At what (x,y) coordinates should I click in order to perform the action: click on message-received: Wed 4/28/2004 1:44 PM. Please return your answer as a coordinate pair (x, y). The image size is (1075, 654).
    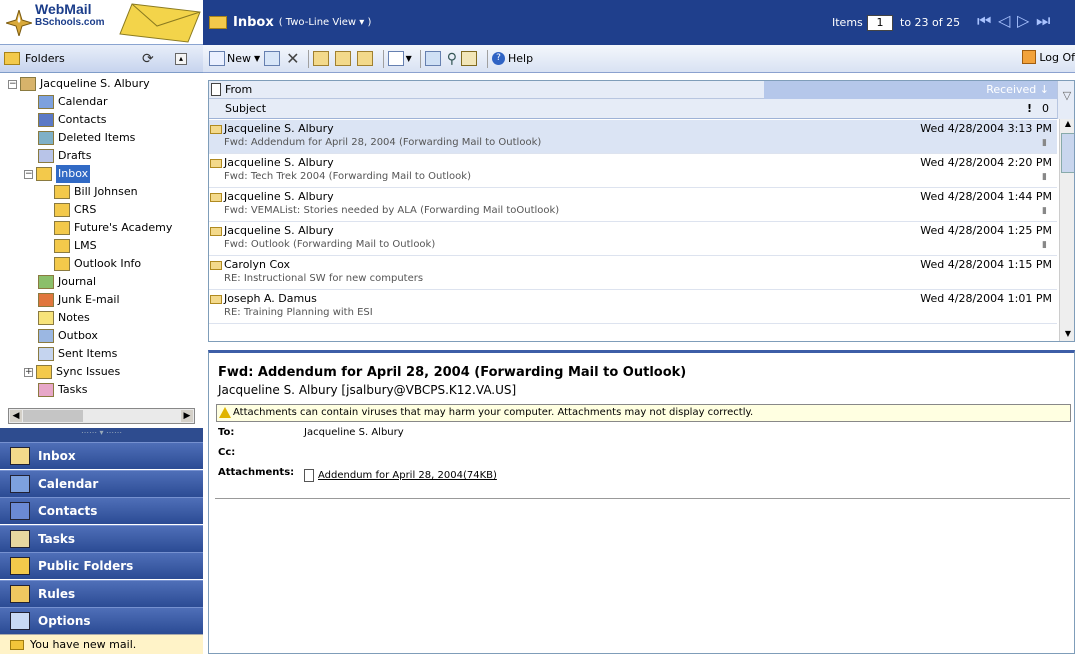
    Looking at the image, I should click on (986, 196).